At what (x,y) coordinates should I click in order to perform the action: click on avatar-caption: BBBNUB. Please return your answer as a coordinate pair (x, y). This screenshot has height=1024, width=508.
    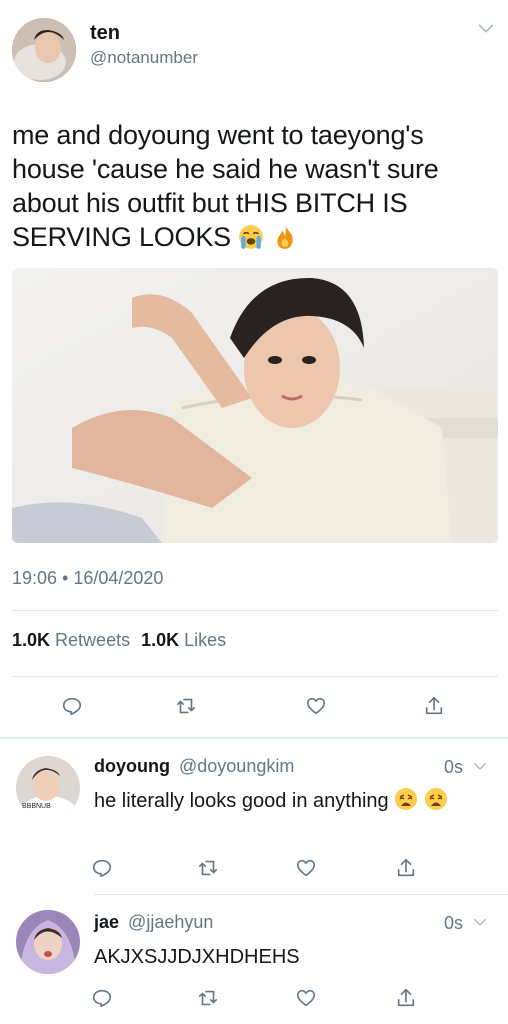
    Looking at the image, I should click on (36, 806).